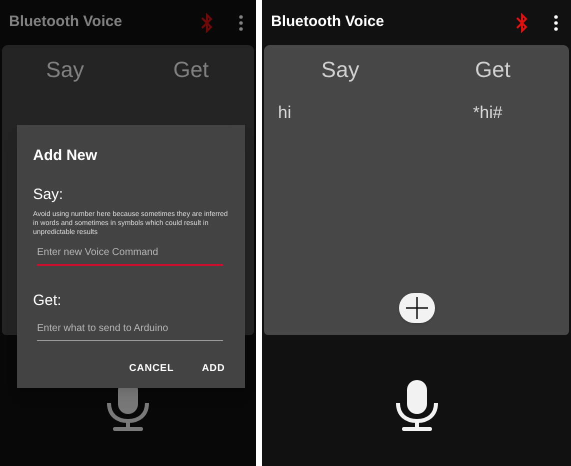  I want to click on dialog-button: CANCEL, so click(151, 368).